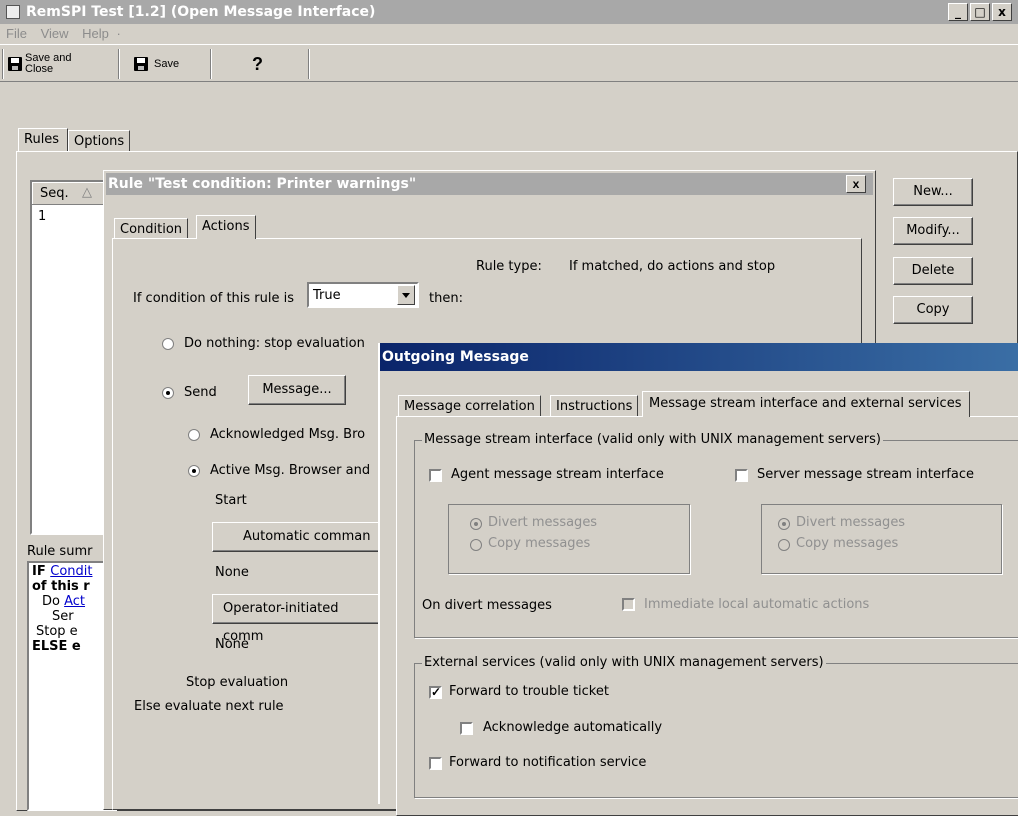 This screenshot has height=816, width=1018. Describe the element at coordinates (476, 545) in the screenshot. I see `agent-copy-radio` at that location.